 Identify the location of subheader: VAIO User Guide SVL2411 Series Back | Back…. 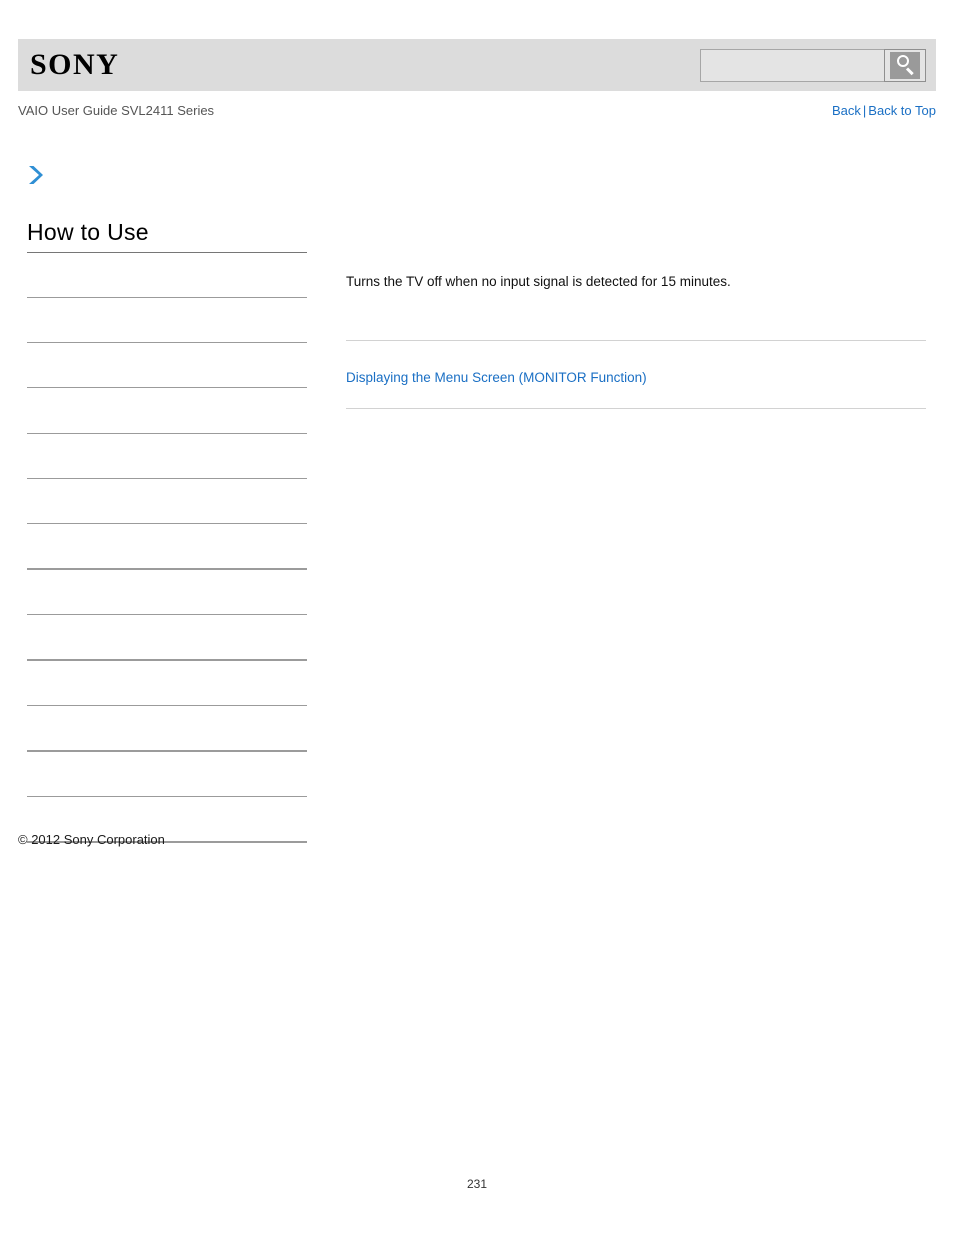
(477, 111).